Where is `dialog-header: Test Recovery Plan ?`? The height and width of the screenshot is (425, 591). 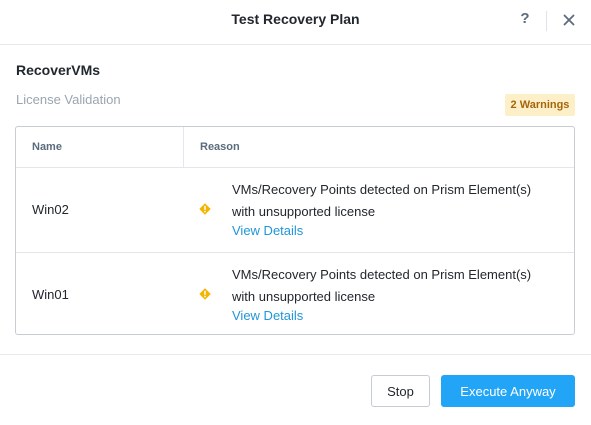
dialog-header: Test Recovery Plan ? is located at coordinates (295, 22).